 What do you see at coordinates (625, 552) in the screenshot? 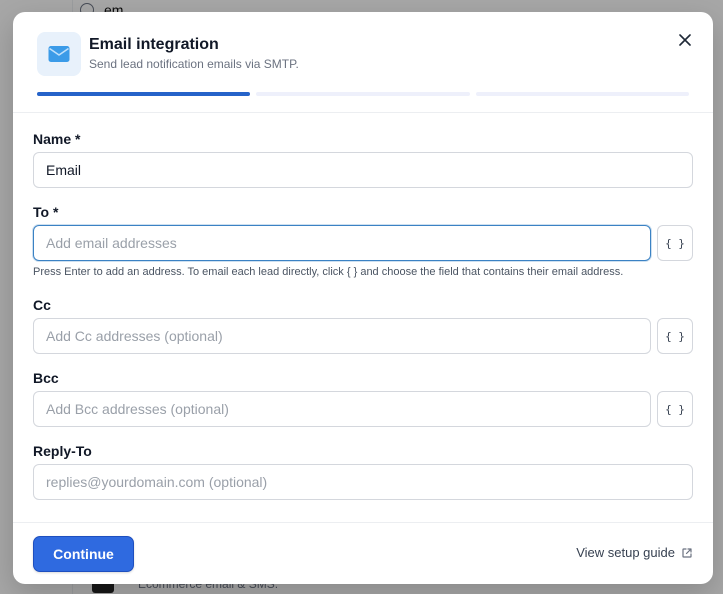
I see `guide-link-label: View setup guide` at bounding box center [625, 552].